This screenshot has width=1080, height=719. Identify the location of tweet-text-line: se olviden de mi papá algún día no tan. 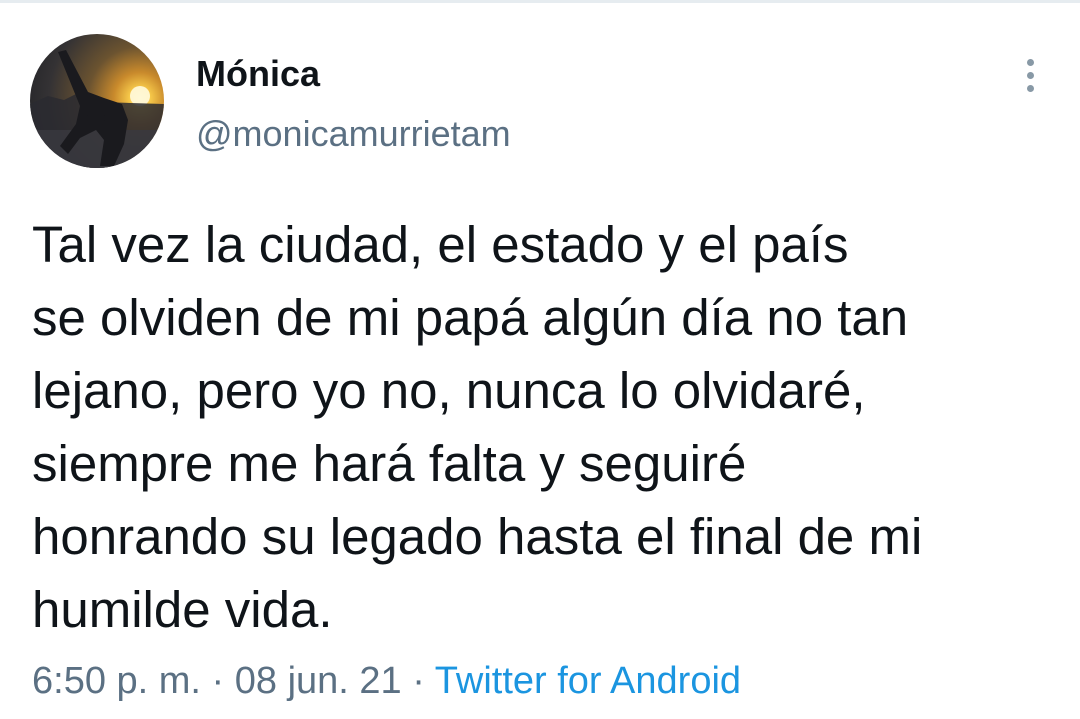
(470, 317).